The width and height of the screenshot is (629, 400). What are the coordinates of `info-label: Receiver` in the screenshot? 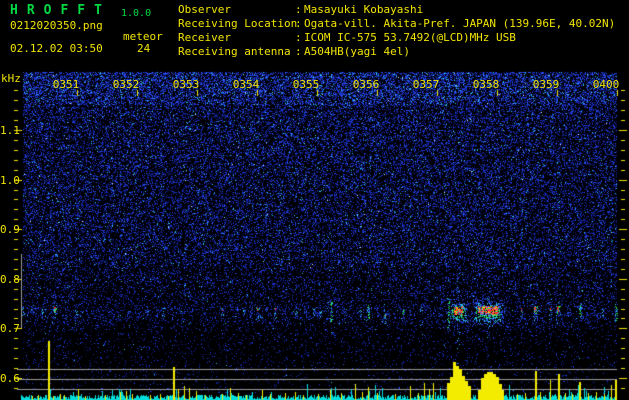 It's located at (204, 37).